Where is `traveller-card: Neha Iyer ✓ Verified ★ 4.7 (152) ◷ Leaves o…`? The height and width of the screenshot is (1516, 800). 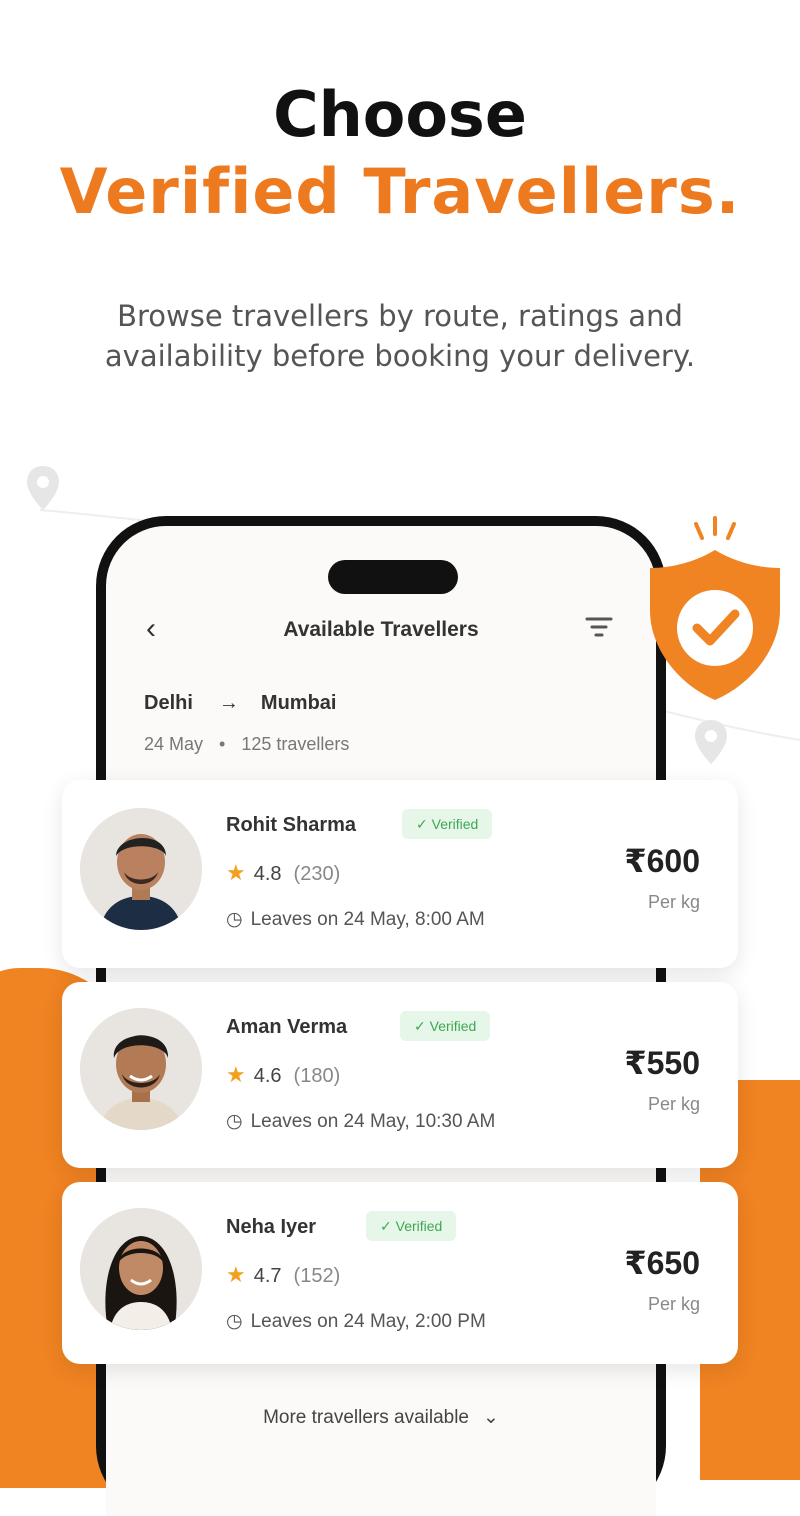
traveller-card: Neha Iyer ✓ Verified ★ 4.7 (152) ◷ Leaves o… is located at coordinates (400, 1273).